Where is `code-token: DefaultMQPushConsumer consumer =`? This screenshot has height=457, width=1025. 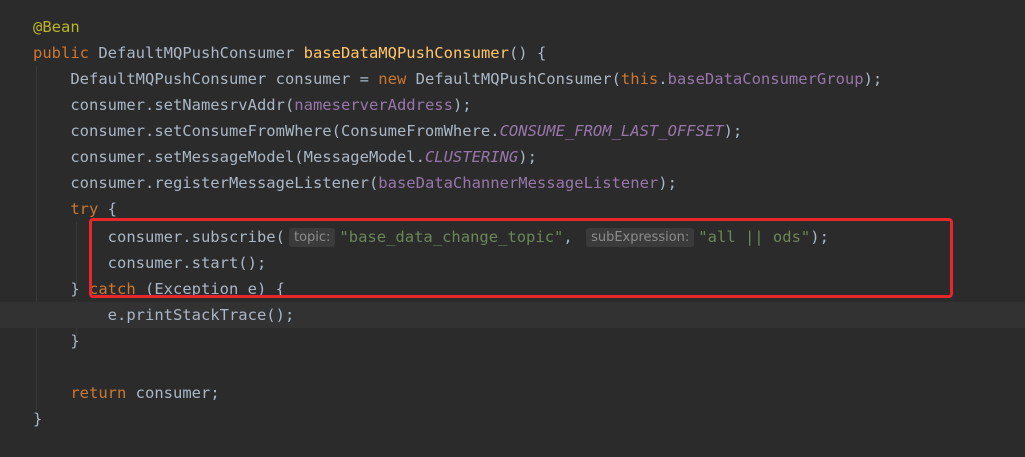
code-token: DefaultMQPushConsumer consumer = is located at coordinates (206, 79).